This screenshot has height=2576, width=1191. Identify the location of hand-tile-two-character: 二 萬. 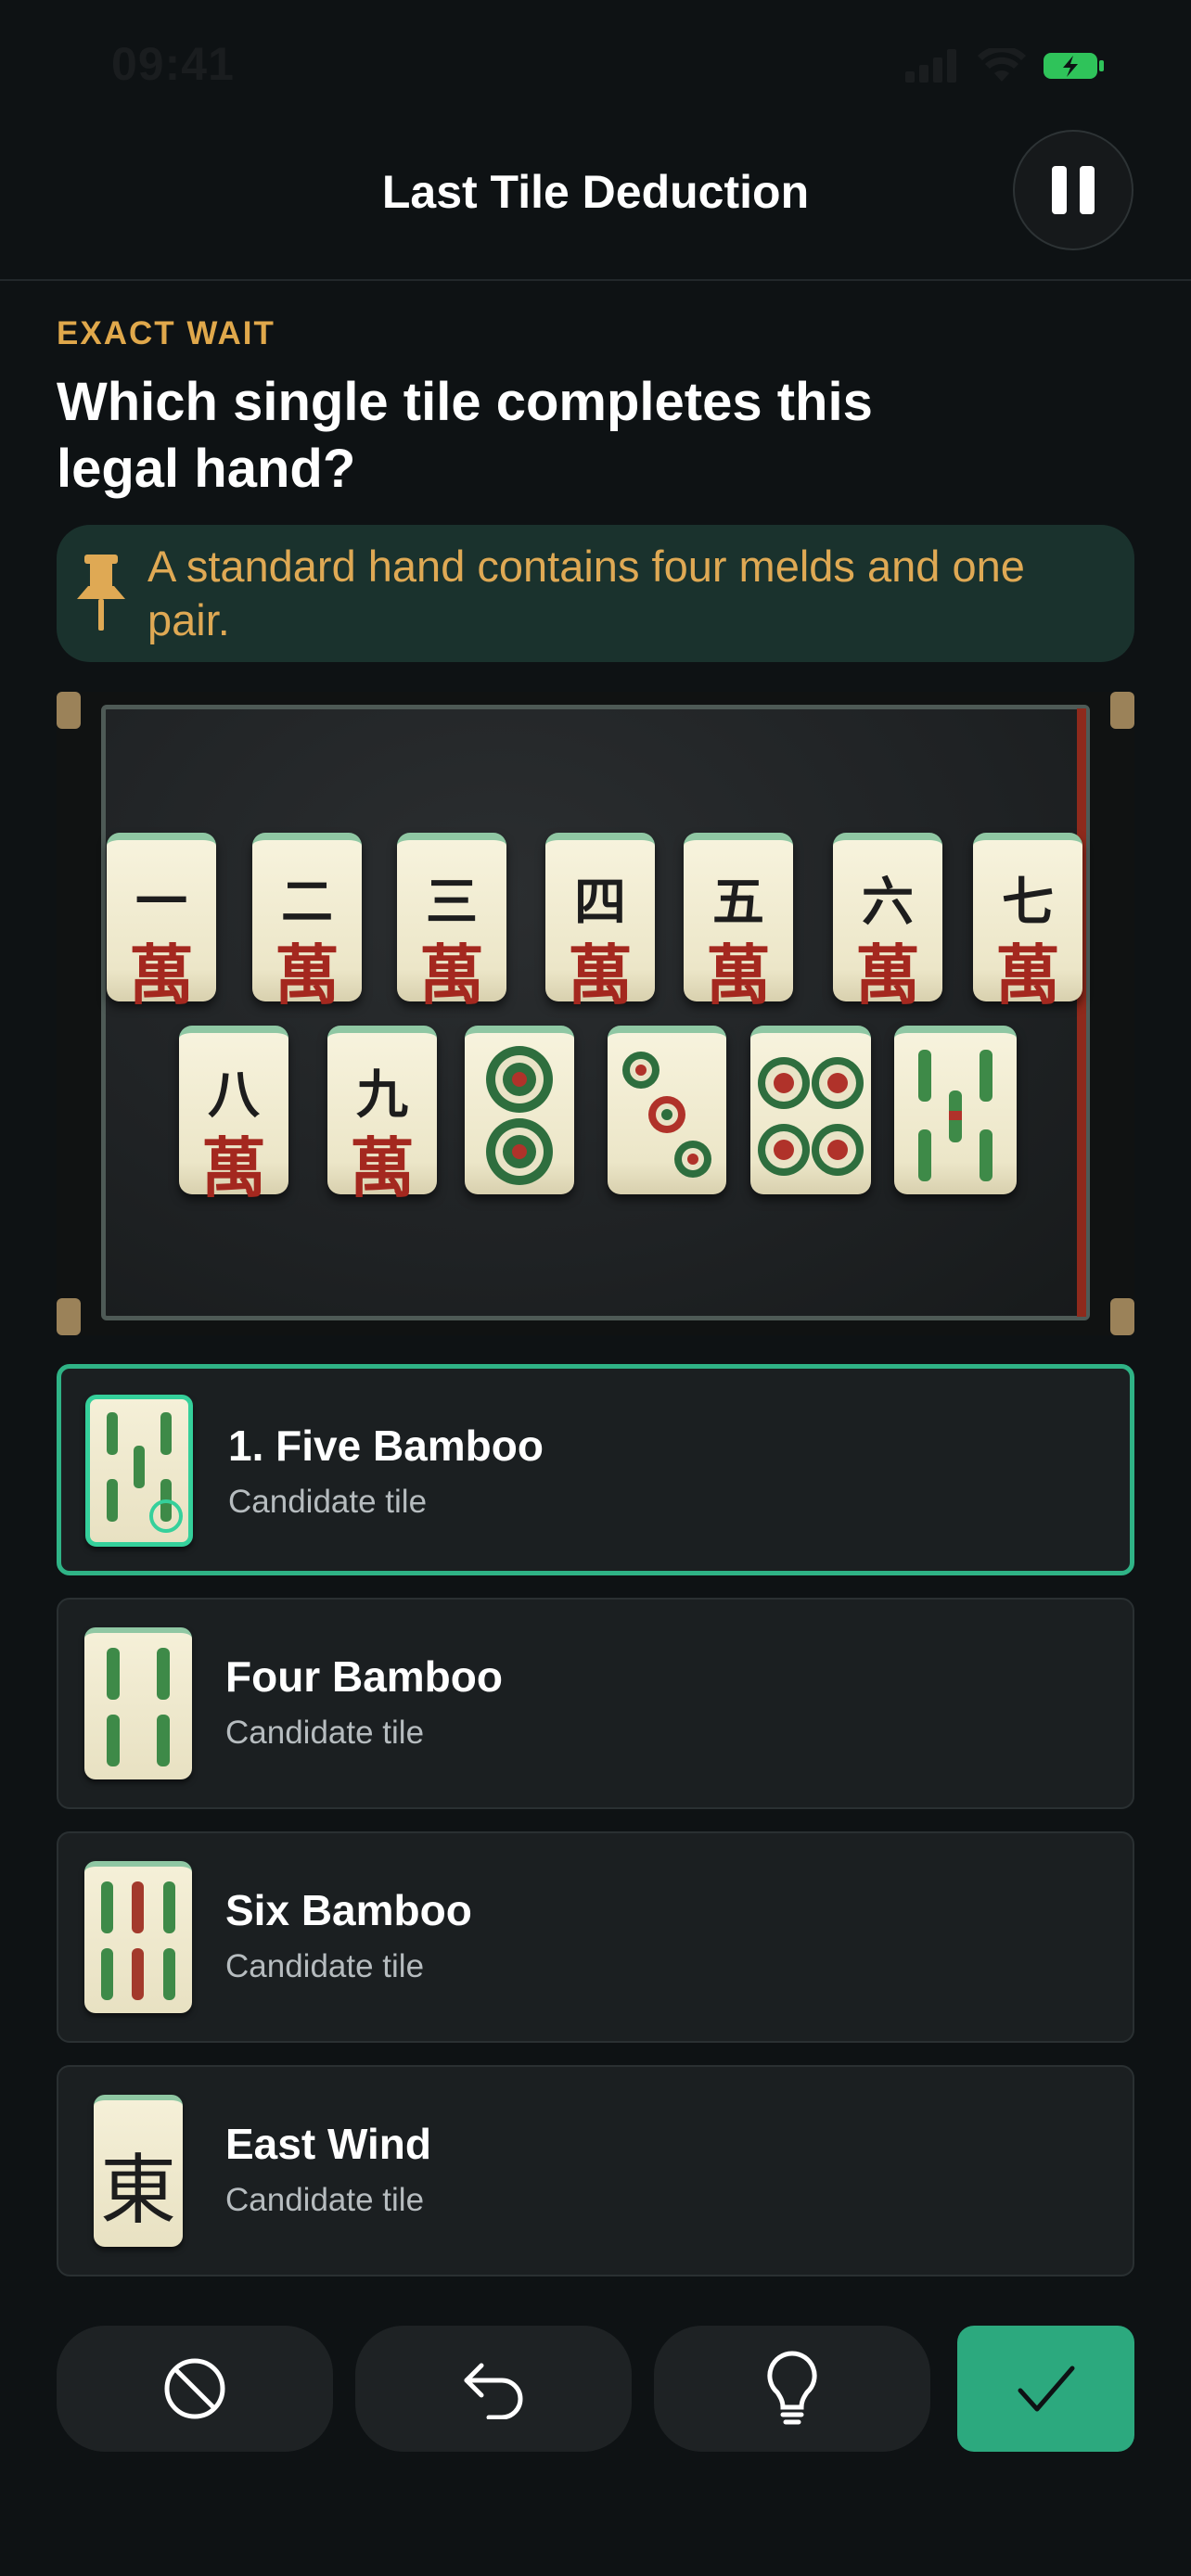
(307, 923).